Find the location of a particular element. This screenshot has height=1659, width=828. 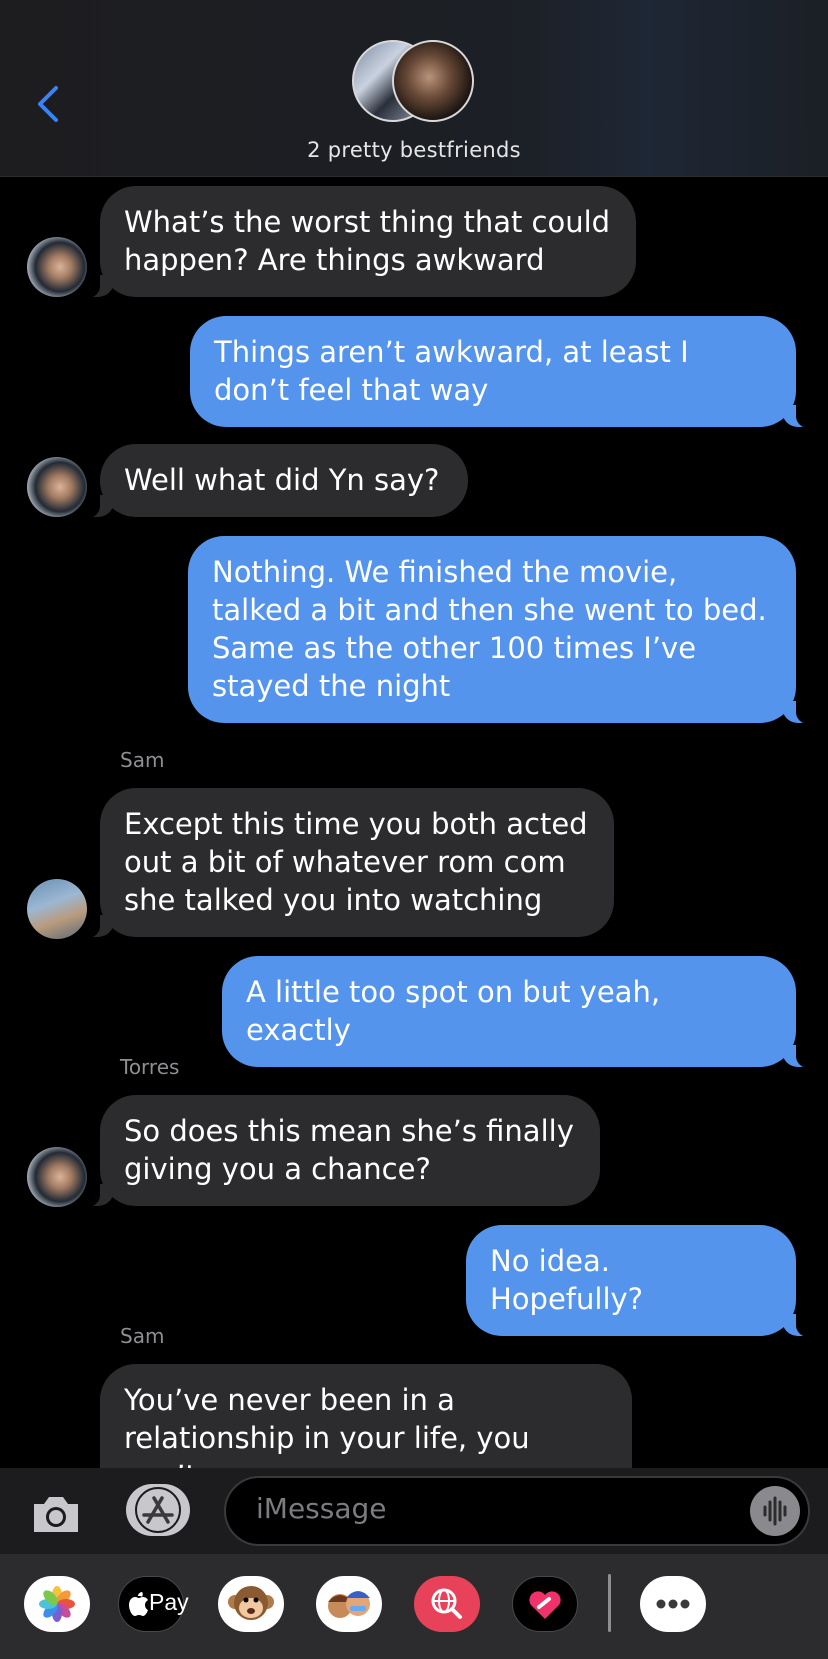

globe-search-icon is located at coordinates (446, 1603).